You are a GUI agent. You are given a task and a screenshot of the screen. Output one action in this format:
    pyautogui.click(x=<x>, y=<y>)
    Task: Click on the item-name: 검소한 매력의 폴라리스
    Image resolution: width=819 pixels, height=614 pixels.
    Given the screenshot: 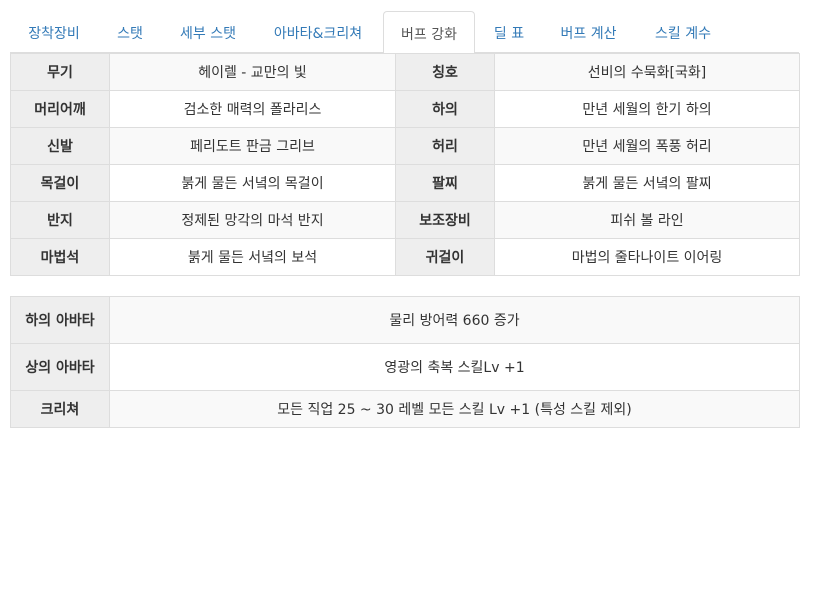 What is the action you would take?
    pyautogui.click(x=252, y=109)
    